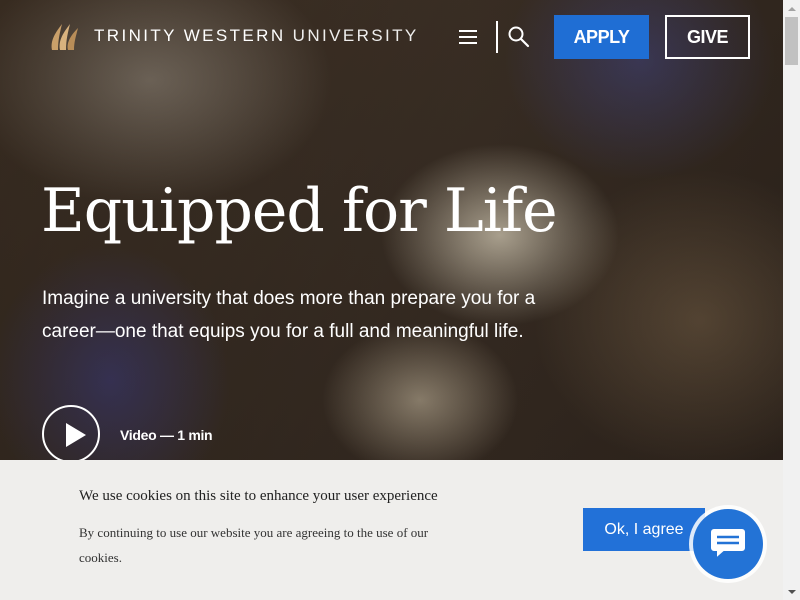  I want to click on scroll-up-arrow, so click(791, 8).